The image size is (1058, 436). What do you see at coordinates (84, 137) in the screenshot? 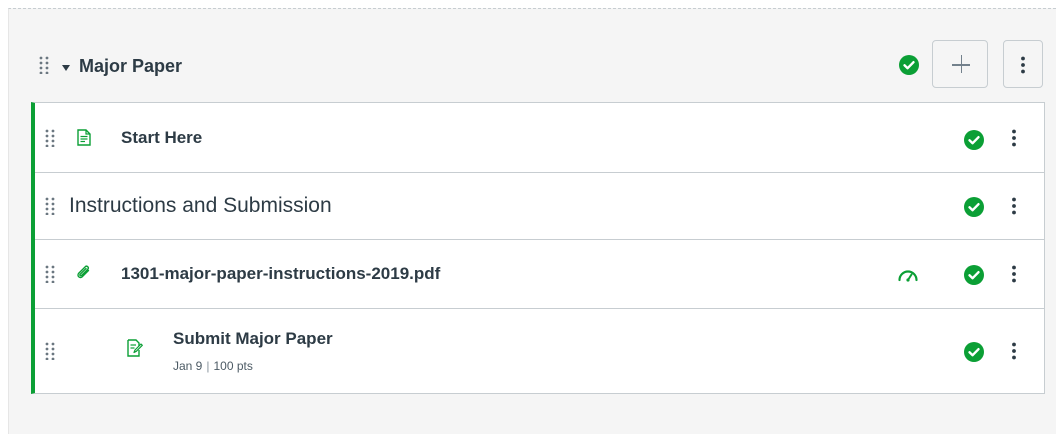
I see `page-icon` at bounding box center [84, 137].